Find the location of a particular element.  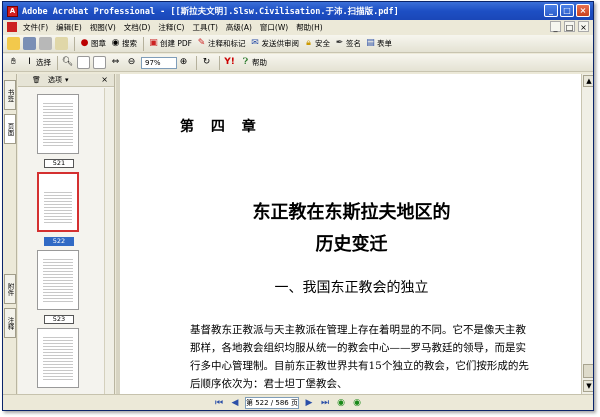

zoom-out-button: ⊖ is located at coordinates (131, 62).